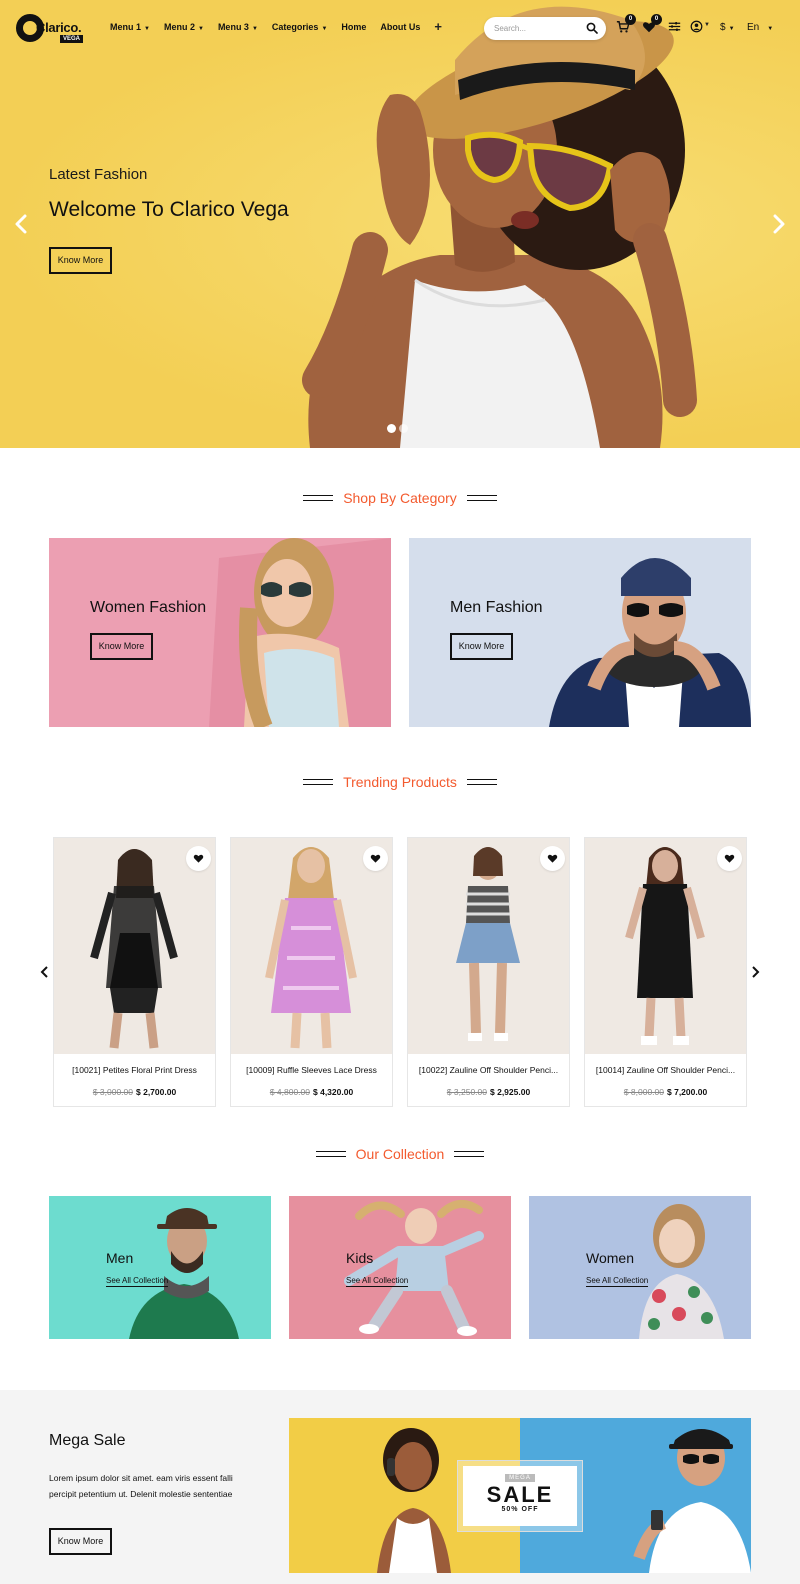 The height and width of the screenshot is (1584, 800). I want to click on collection-card-men: Men See All Collection, so click(160, 1267).